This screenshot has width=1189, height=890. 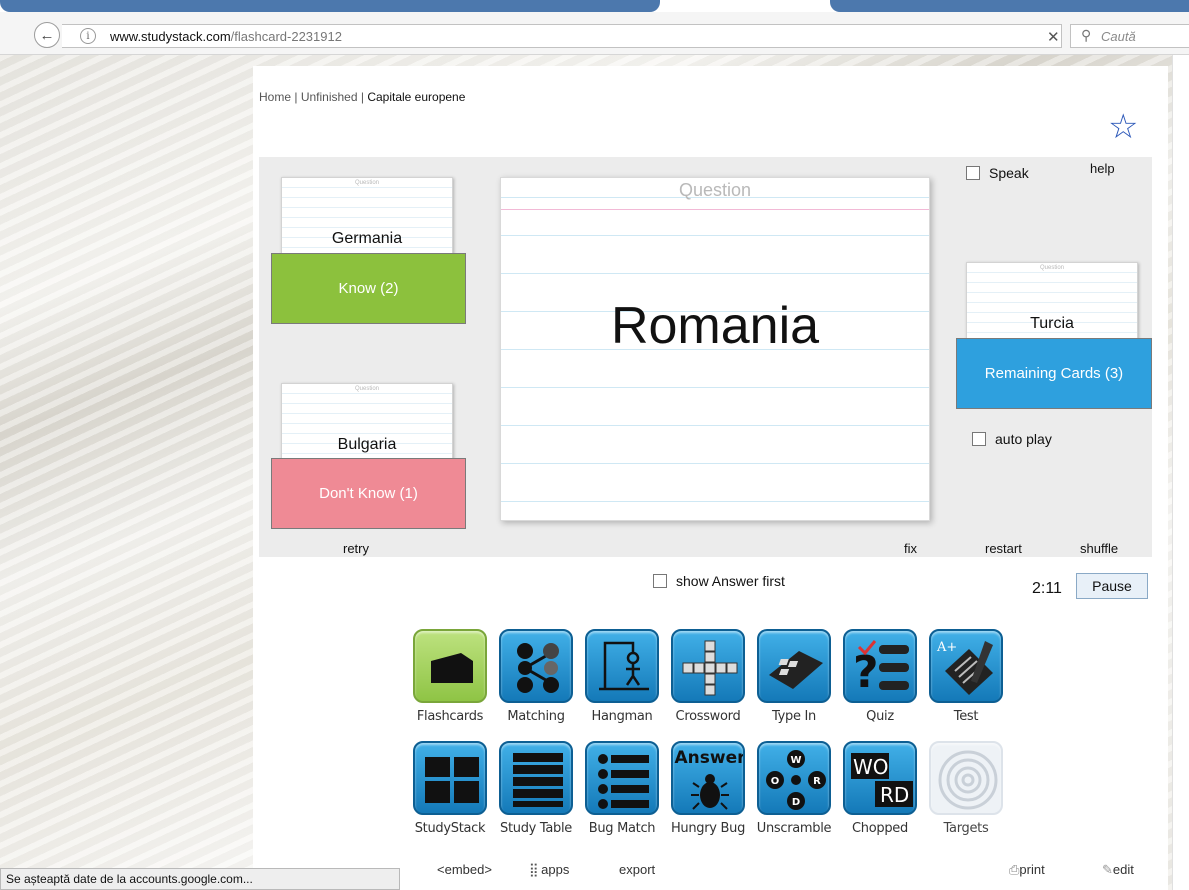 What do you see at coordinates (794, 716) in the screenshot?
I see `app-label: Type In` at bounding box center [794, 716].